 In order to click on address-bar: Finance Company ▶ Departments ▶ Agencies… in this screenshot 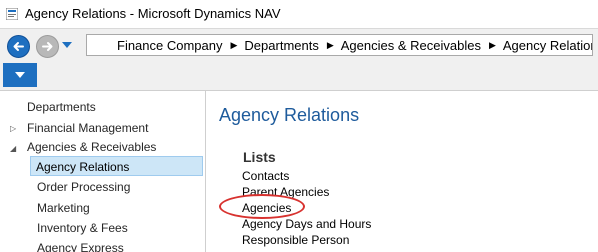, I will do `click(339, 45)`.